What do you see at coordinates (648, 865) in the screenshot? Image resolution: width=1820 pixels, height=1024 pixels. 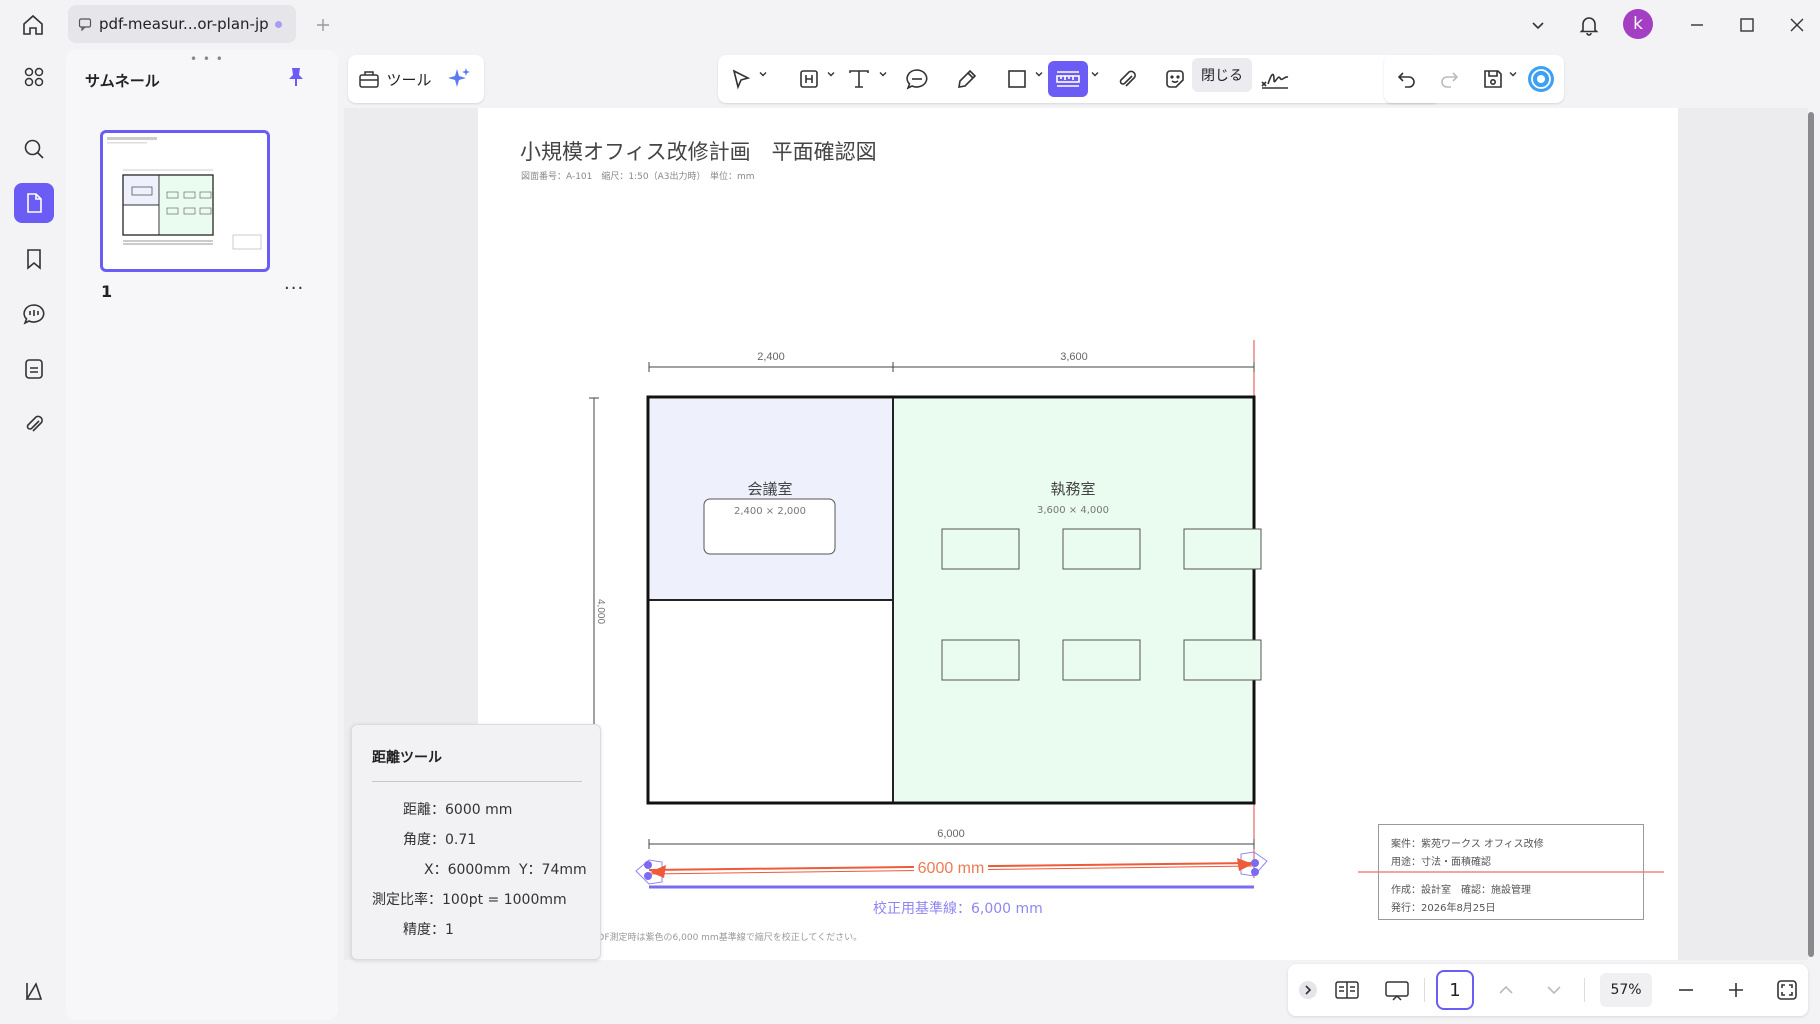 I see `measure-handle-left` at bounding box center [648, 865].